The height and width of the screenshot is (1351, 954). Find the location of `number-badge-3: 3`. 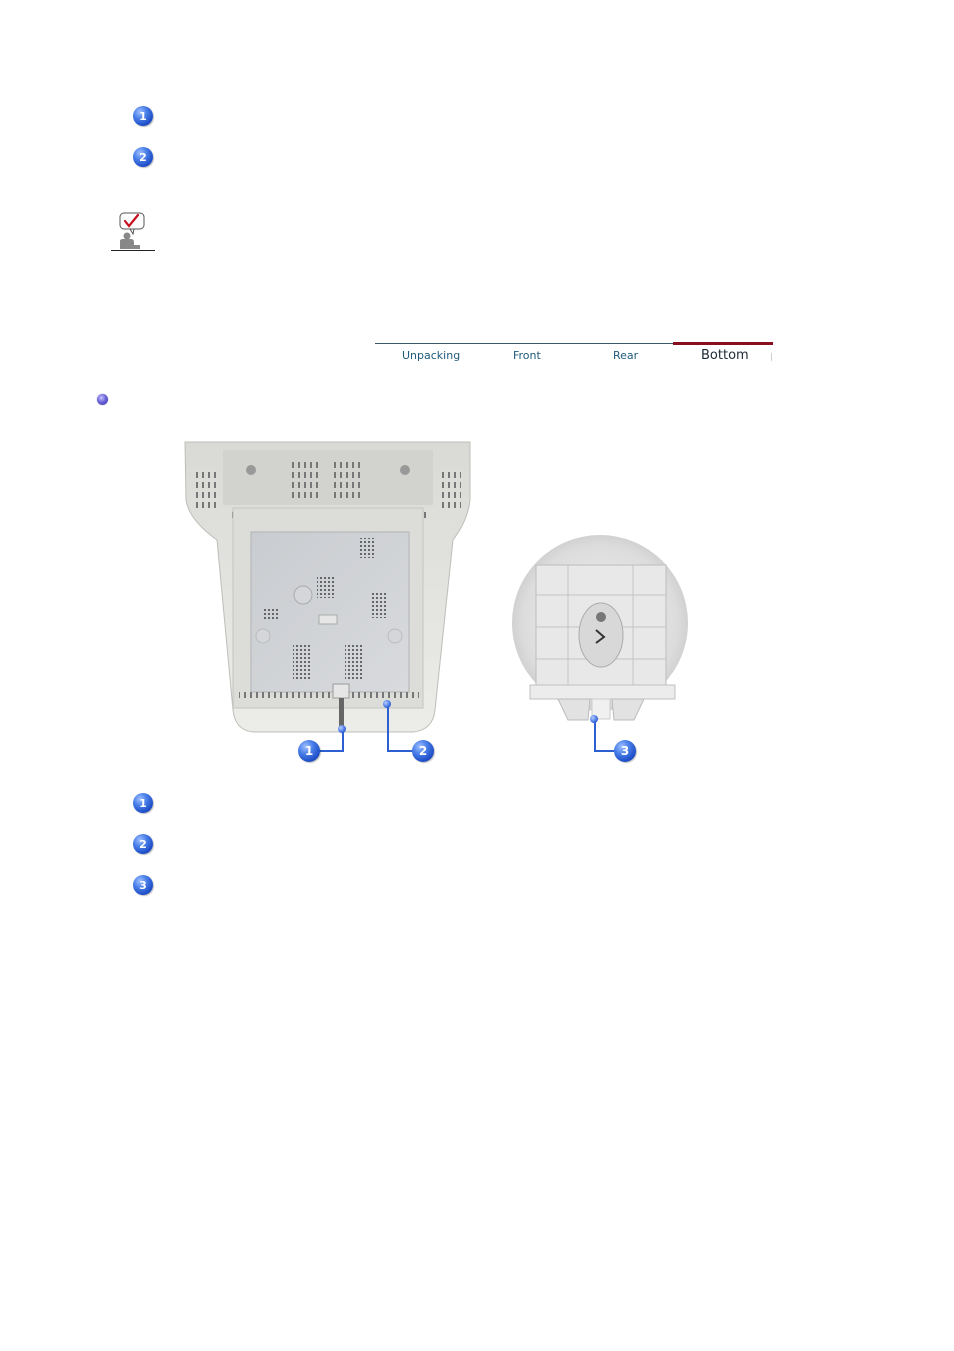

number-badge-3: 3 is located at coordinates (143, 885).